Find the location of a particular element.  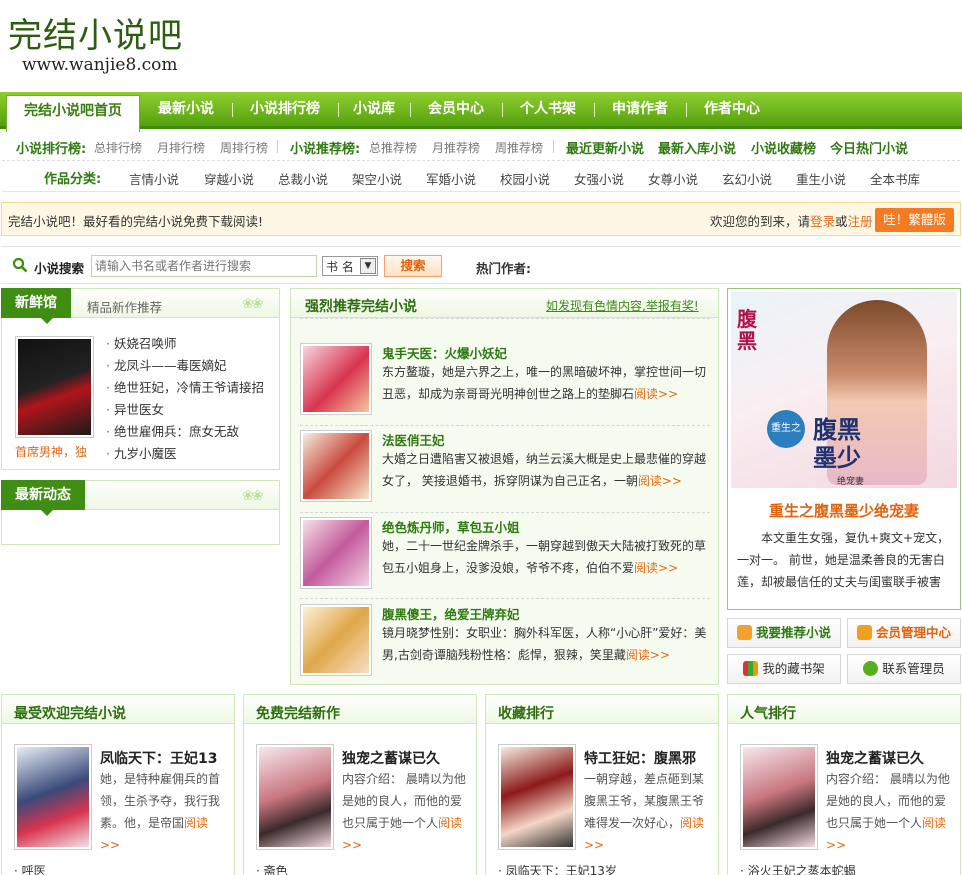

member-center-button: 会员管理中心 is located at coordinates (904, 633).